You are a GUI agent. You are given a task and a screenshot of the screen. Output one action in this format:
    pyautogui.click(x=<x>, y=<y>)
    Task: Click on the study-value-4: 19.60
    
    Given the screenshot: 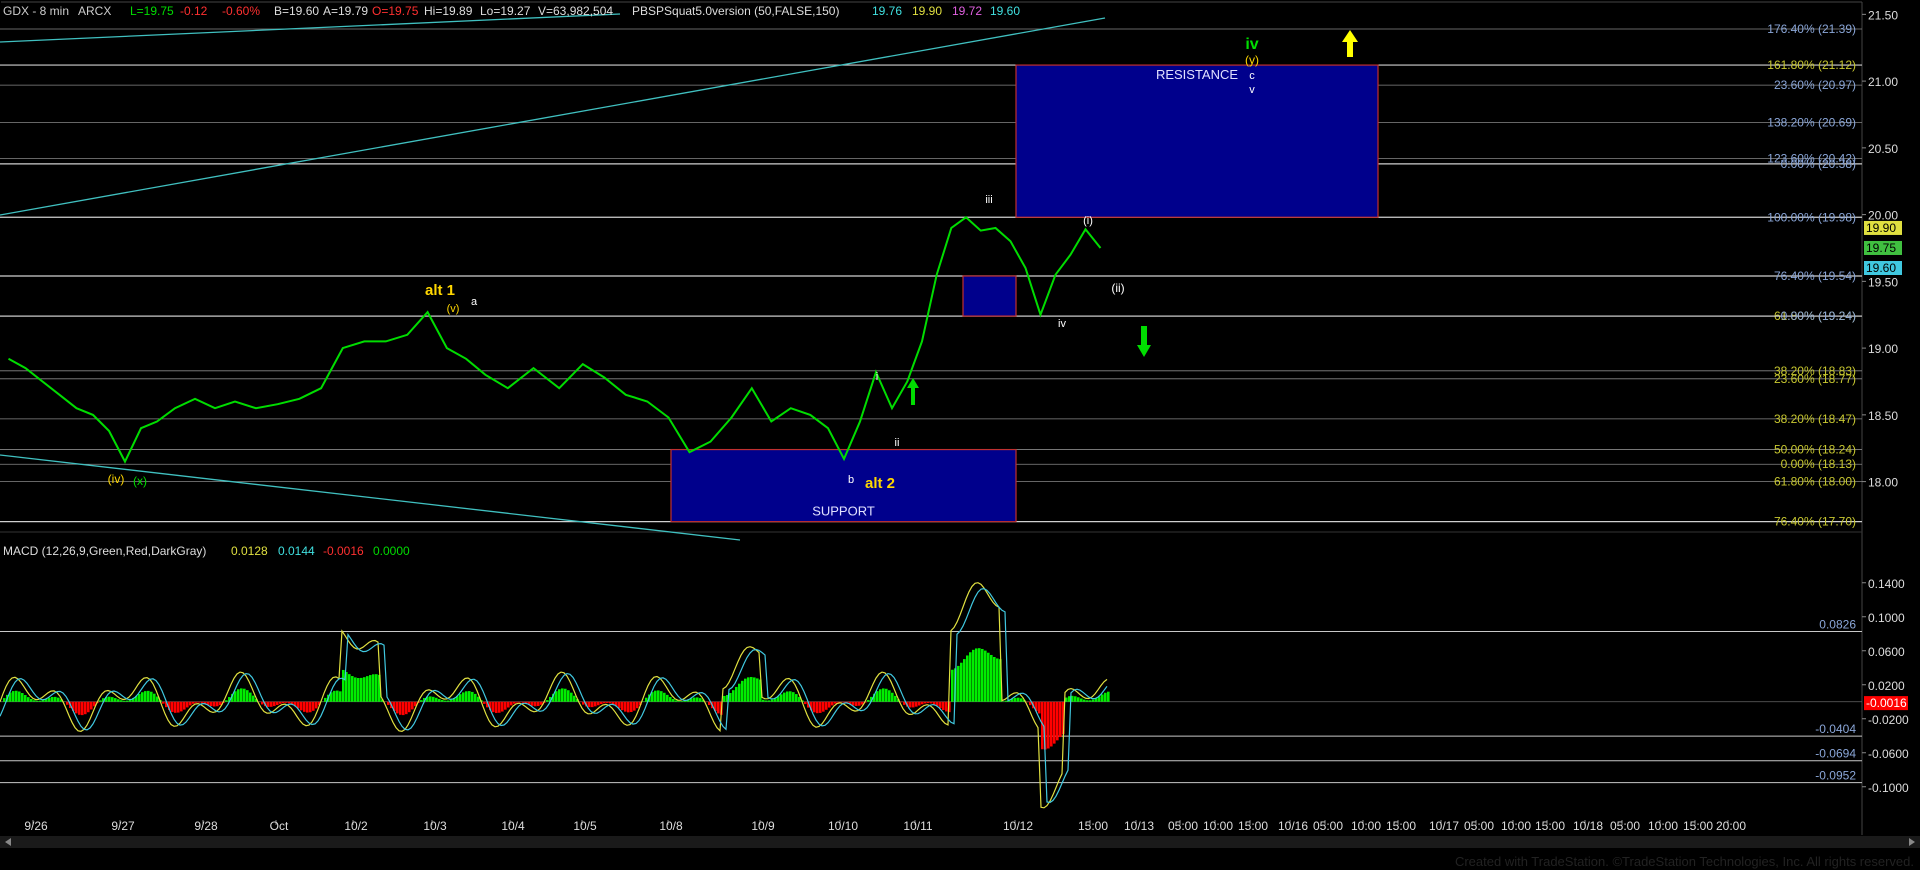 What is the action you would take?
    pyautogui.click(x=1005, y=11)
    